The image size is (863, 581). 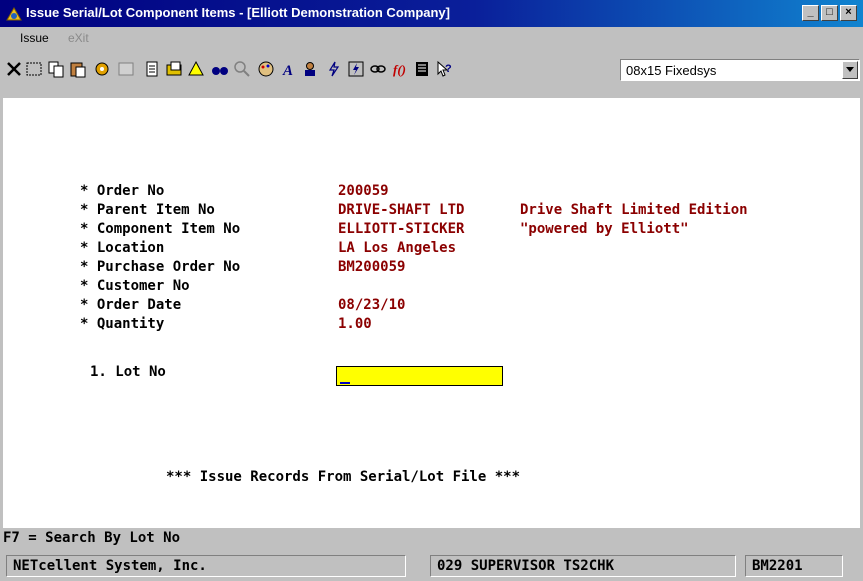 What do you see at coordinates (604, 229) in the screenshot?
I see `field-desc-component-item: "powered by Elliott"` at bounding box center [604, 229].